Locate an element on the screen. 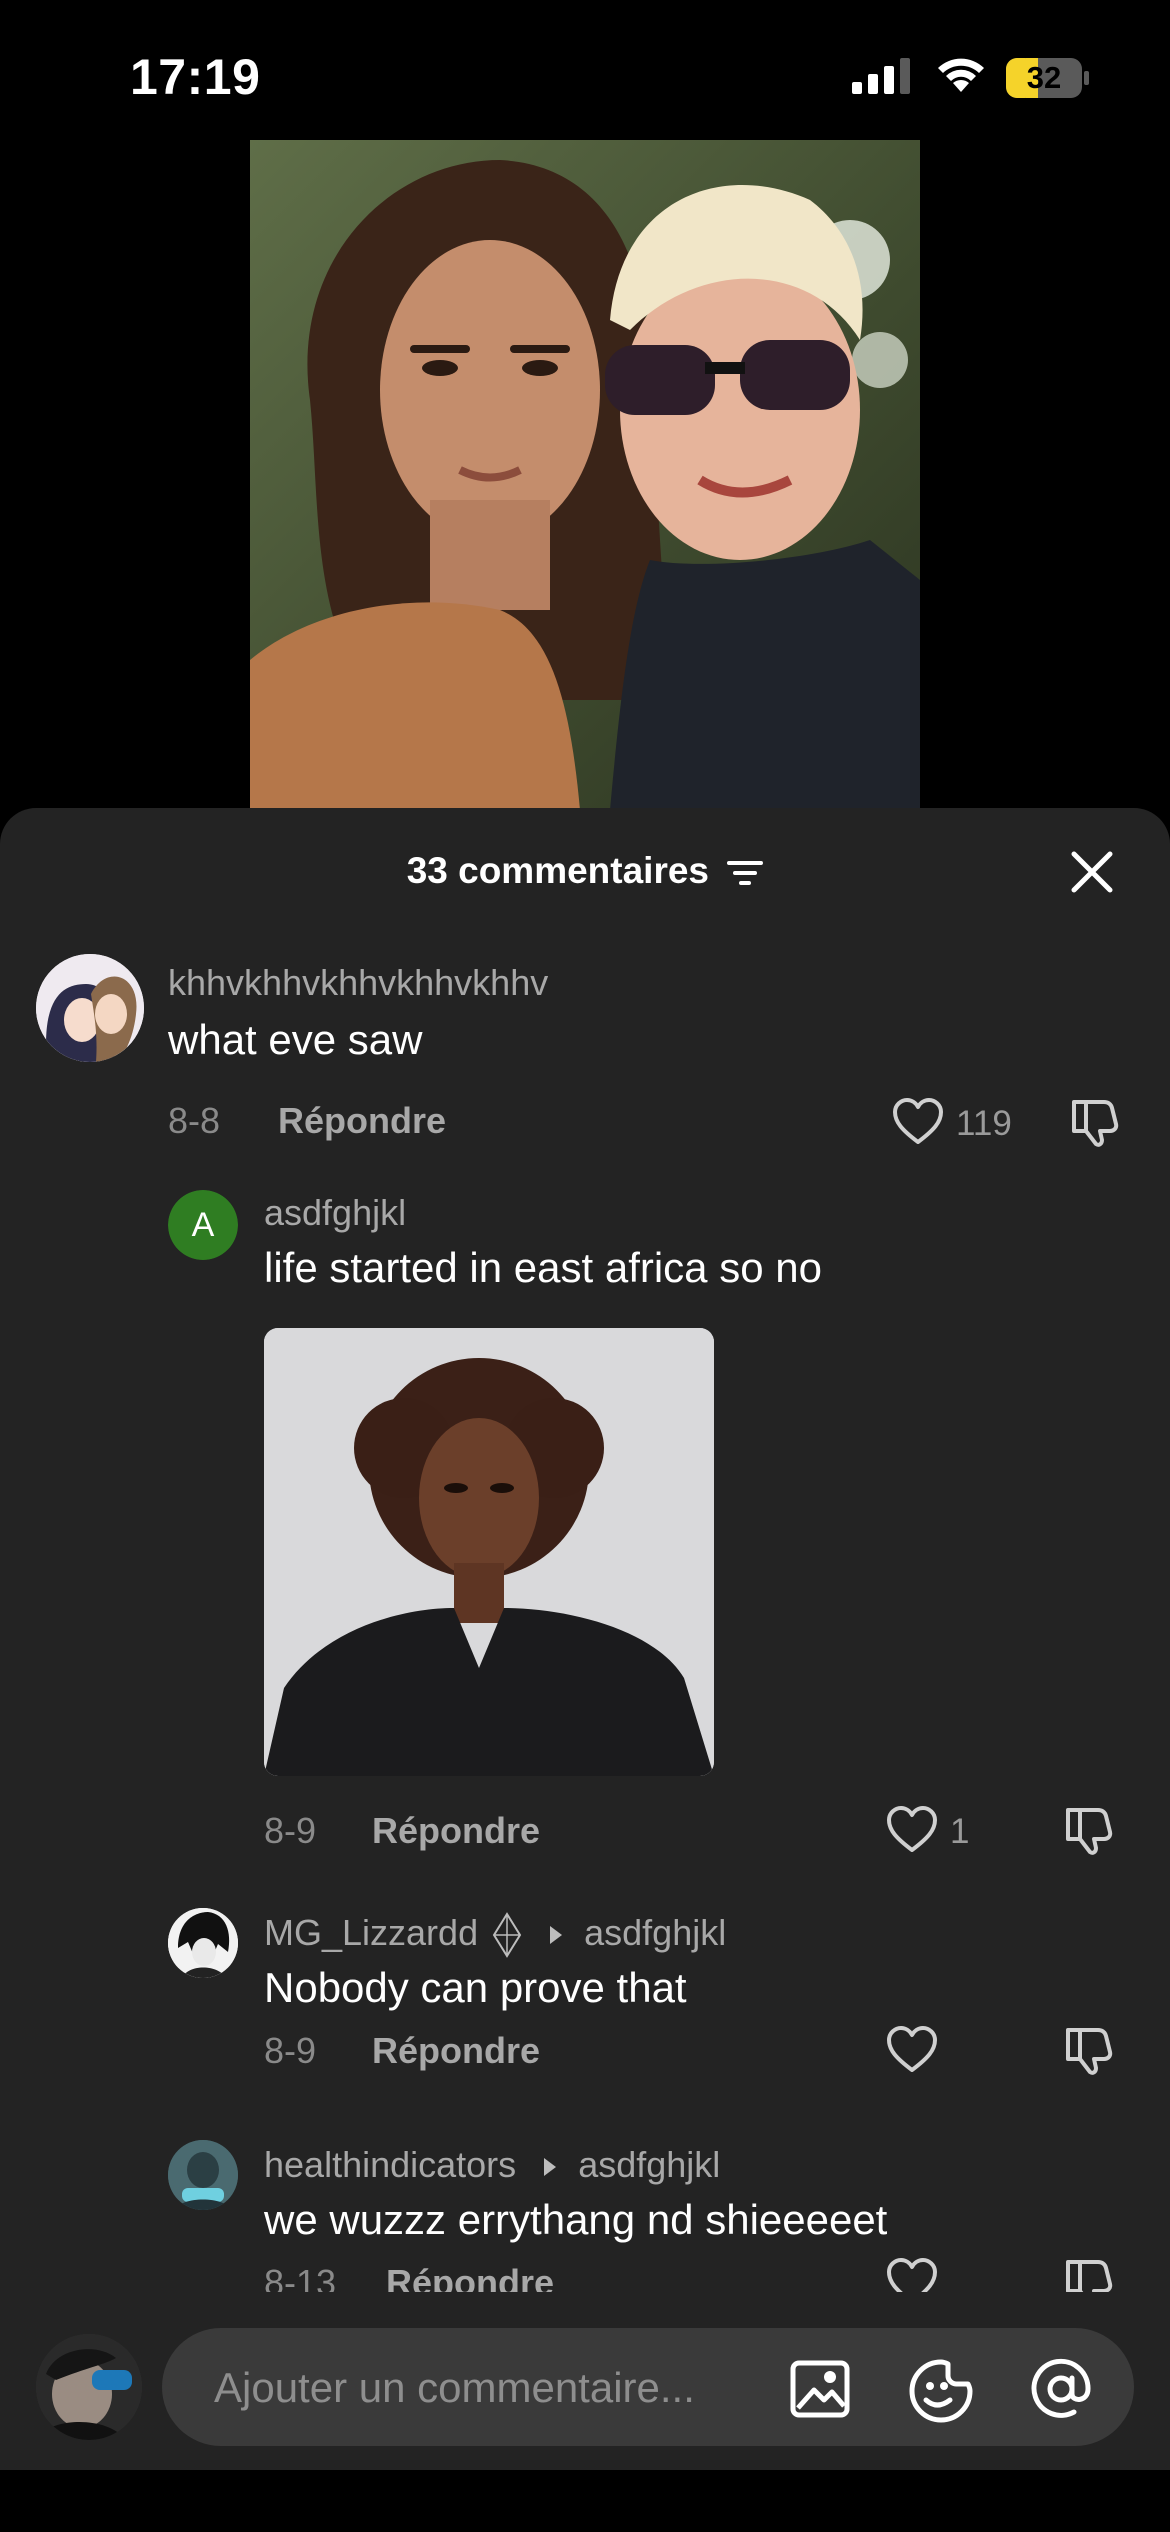  comment-date: 8-13 is located at coordinates (300, 2277).